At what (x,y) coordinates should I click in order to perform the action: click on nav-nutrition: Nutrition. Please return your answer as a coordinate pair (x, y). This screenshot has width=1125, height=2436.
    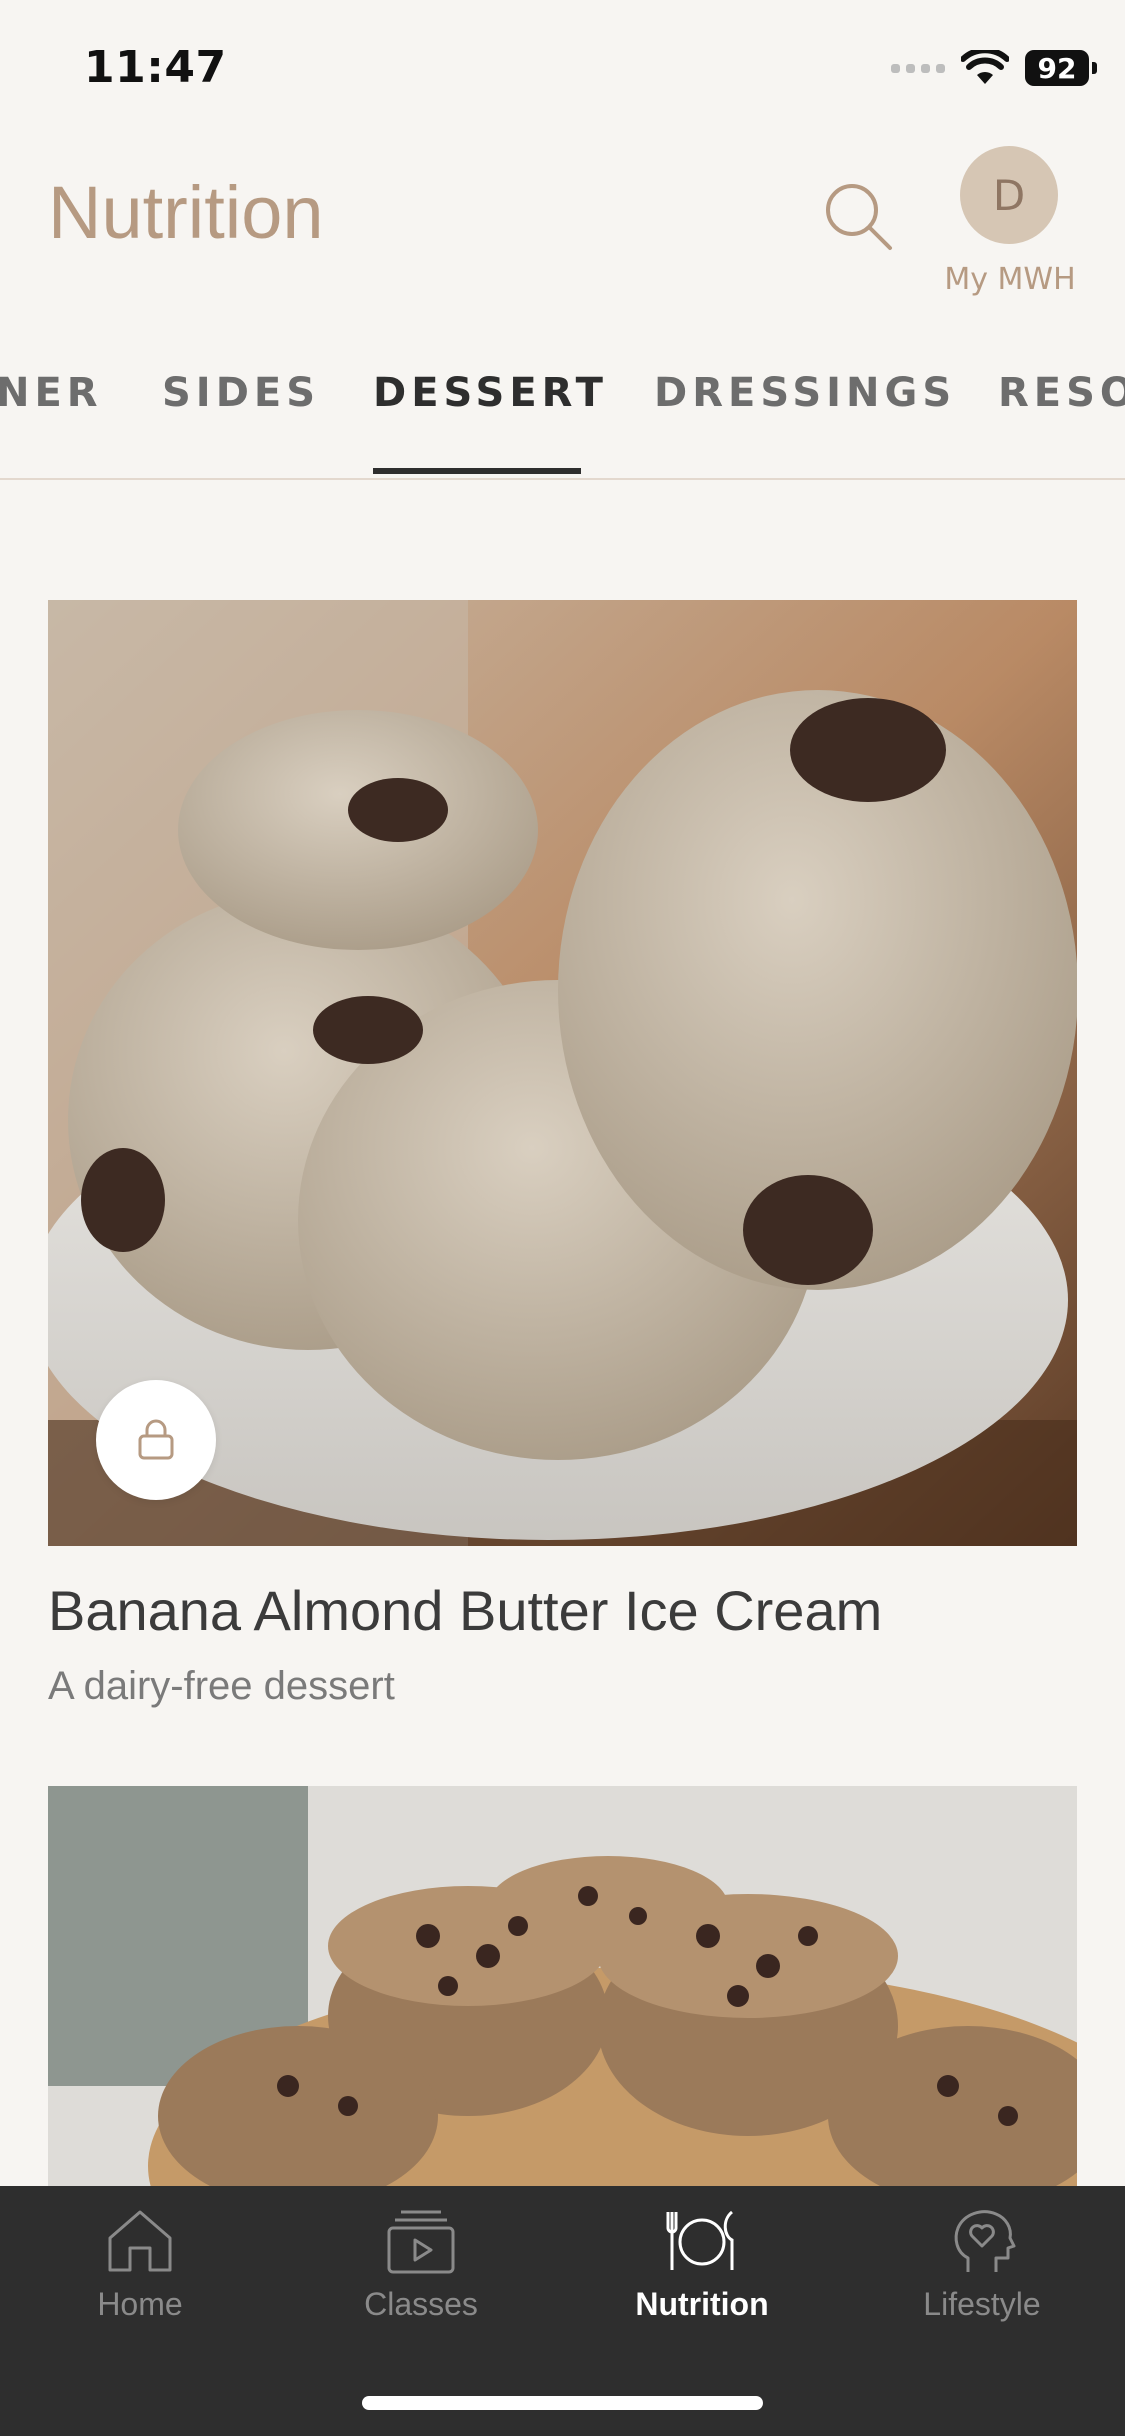
    Looking at the image, I should click on (702, 2264).